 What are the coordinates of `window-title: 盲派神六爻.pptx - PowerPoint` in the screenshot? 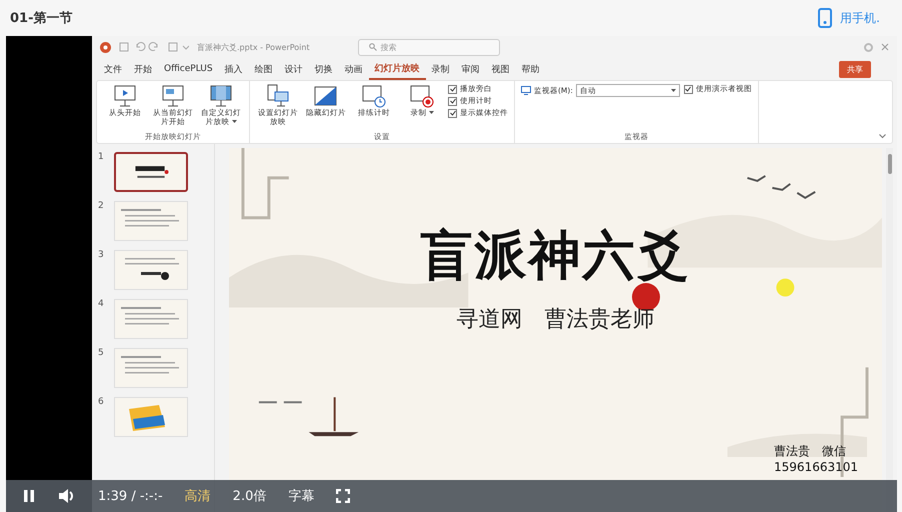 It's located at (253, 47).